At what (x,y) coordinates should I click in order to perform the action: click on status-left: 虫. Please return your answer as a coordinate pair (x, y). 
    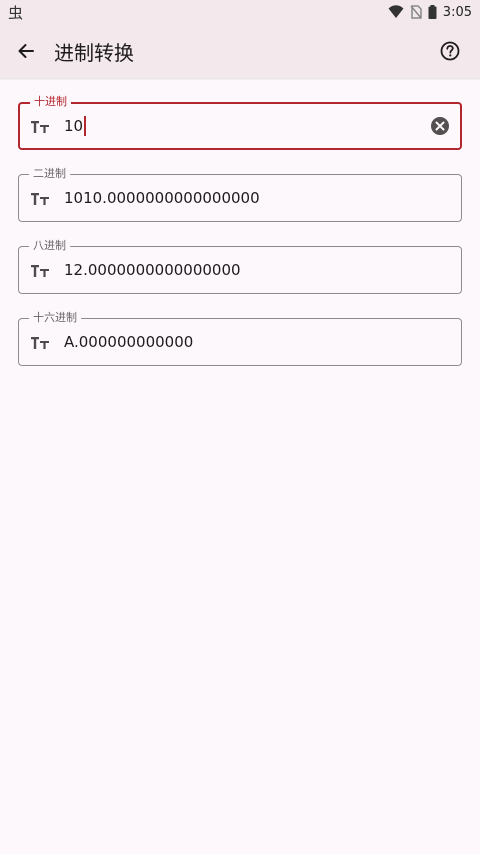
    Looking at the image, I should click on (15, 12).